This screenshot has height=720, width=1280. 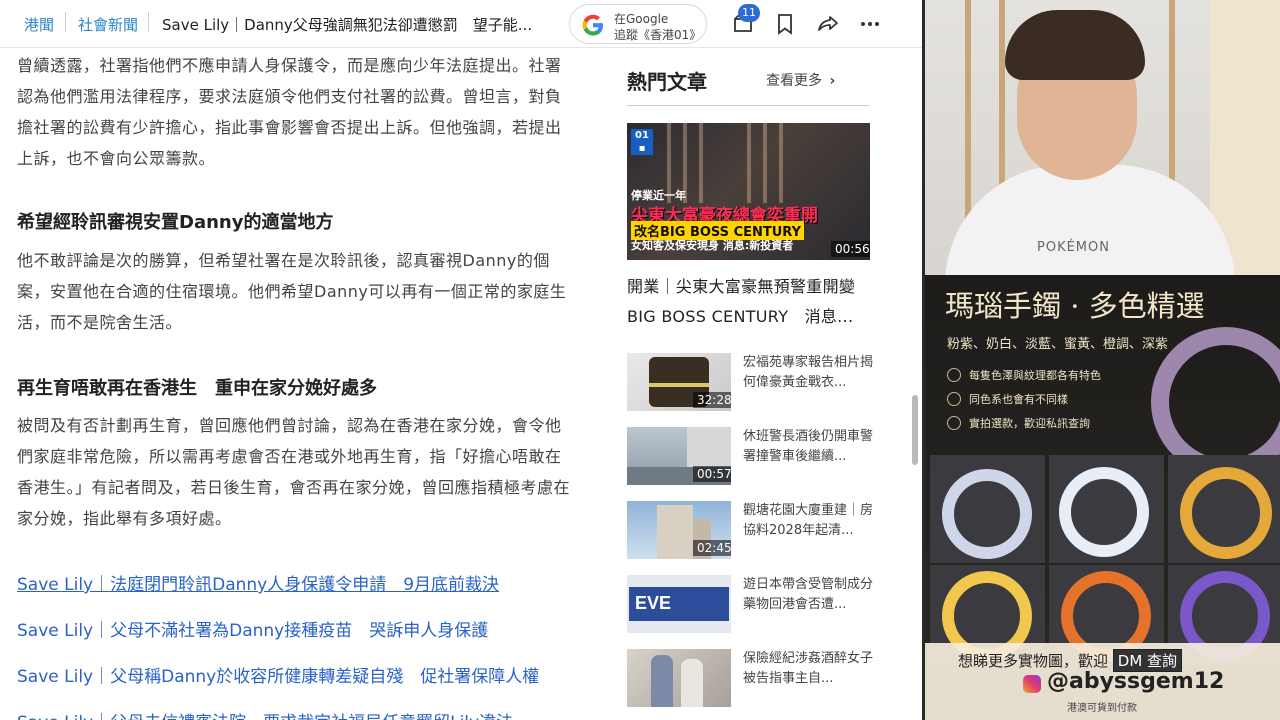 I want to click on video-duration: 00:56, so click(x=850, y=249).